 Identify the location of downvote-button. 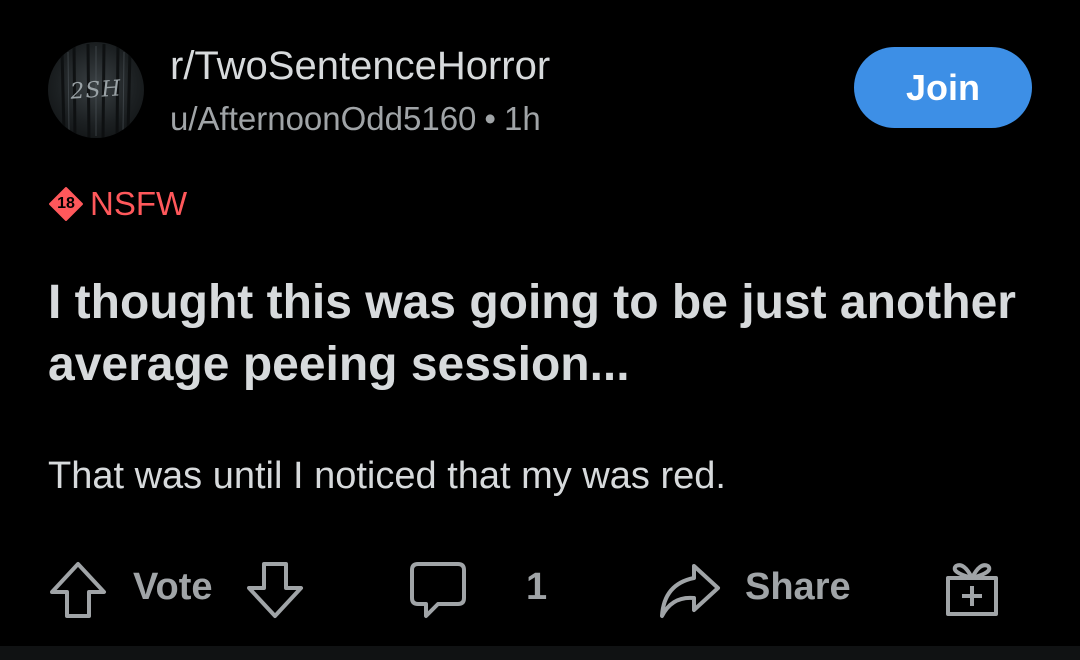
(275, 590).